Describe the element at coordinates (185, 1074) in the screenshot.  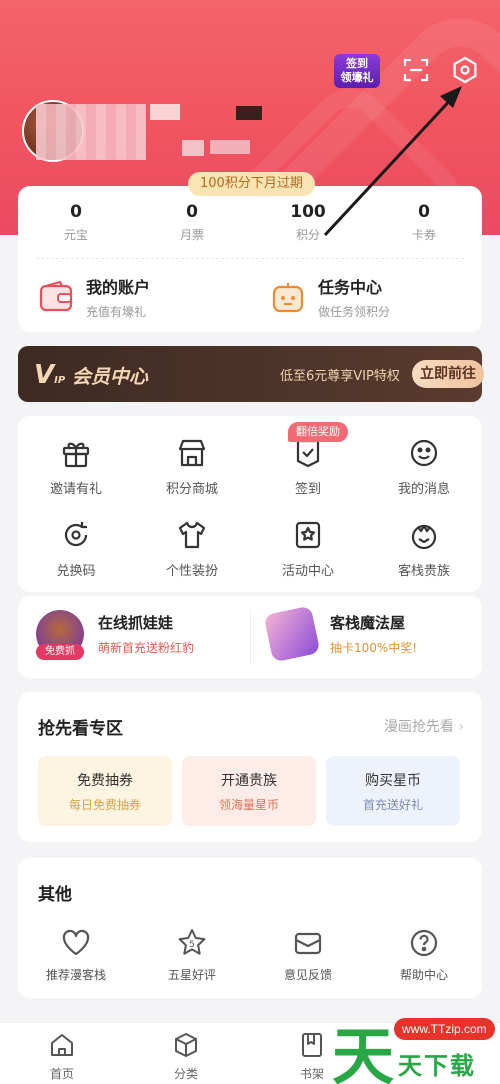
I see `tab-label: 分类` at that location.